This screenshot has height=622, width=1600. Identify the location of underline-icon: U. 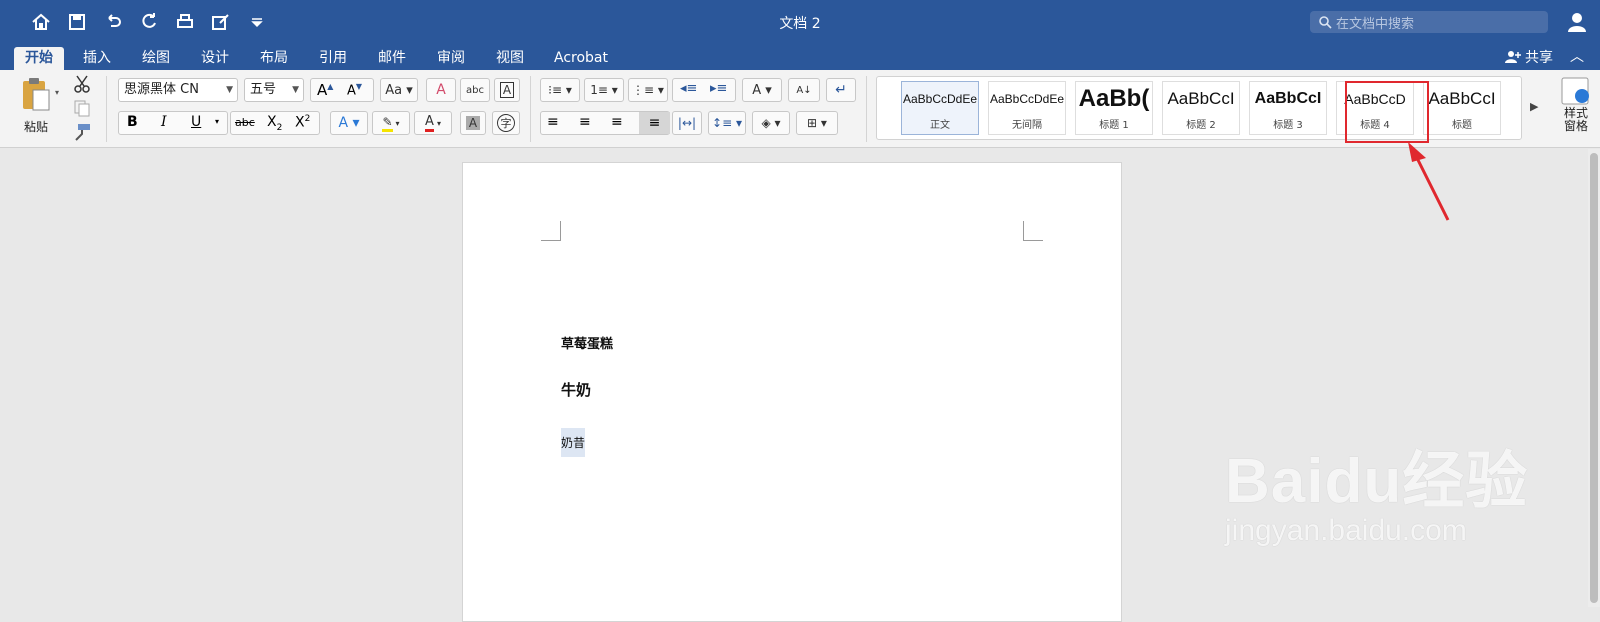
(196, 122).